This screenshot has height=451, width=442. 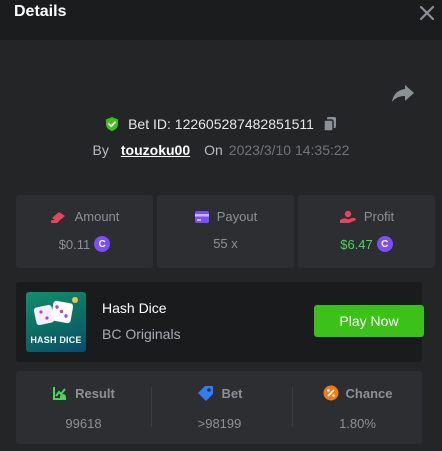 What do you see at coordinates (201, 216) in the screenshot?
I see `payout-icon` at bounding box center [201, 216].